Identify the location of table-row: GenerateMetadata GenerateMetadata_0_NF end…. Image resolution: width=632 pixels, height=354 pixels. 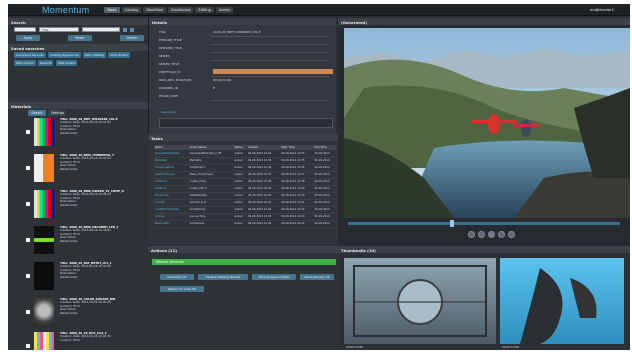
(245, 154).